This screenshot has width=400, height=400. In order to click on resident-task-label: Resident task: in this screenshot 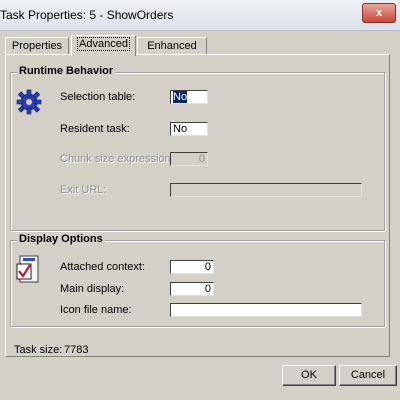, I will do `click(95, 129)`.